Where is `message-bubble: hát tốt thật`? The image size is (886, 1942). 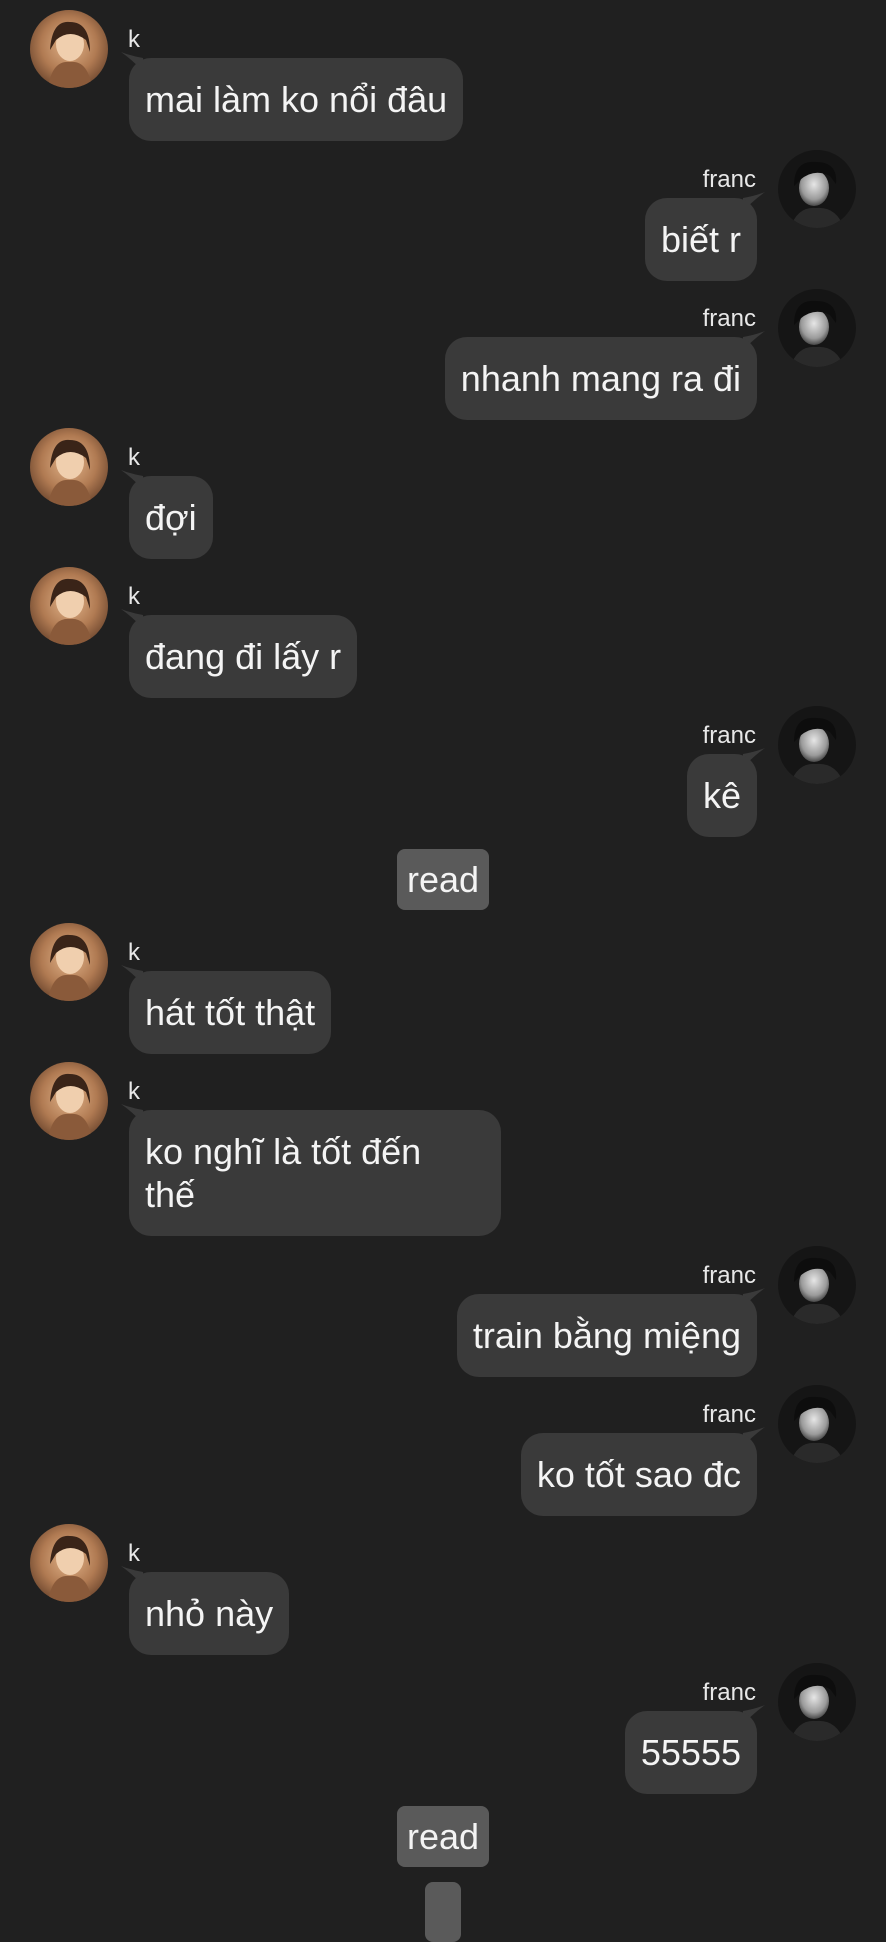 message-bubble: hát tốt thật is located at coordinates (230, 1012).